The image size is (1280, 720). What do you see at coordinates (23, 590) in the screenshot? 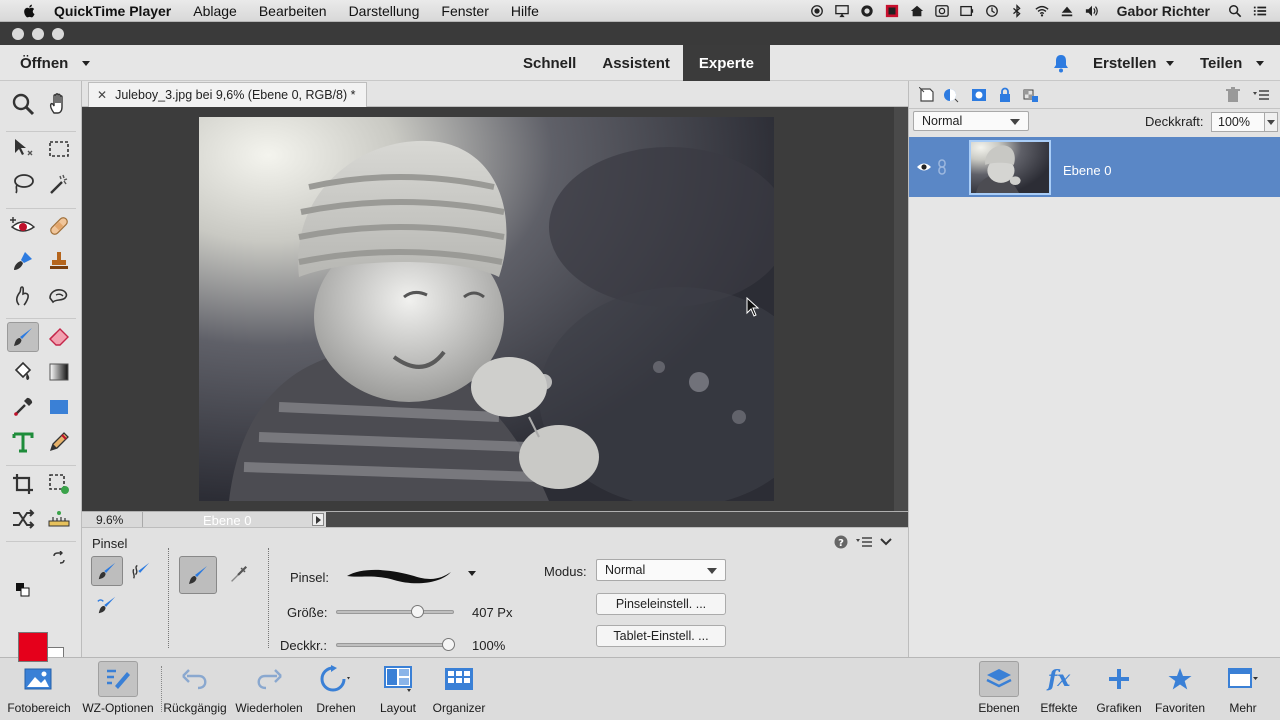
I see `default-colors-icon` at bounding box center [23, 590].